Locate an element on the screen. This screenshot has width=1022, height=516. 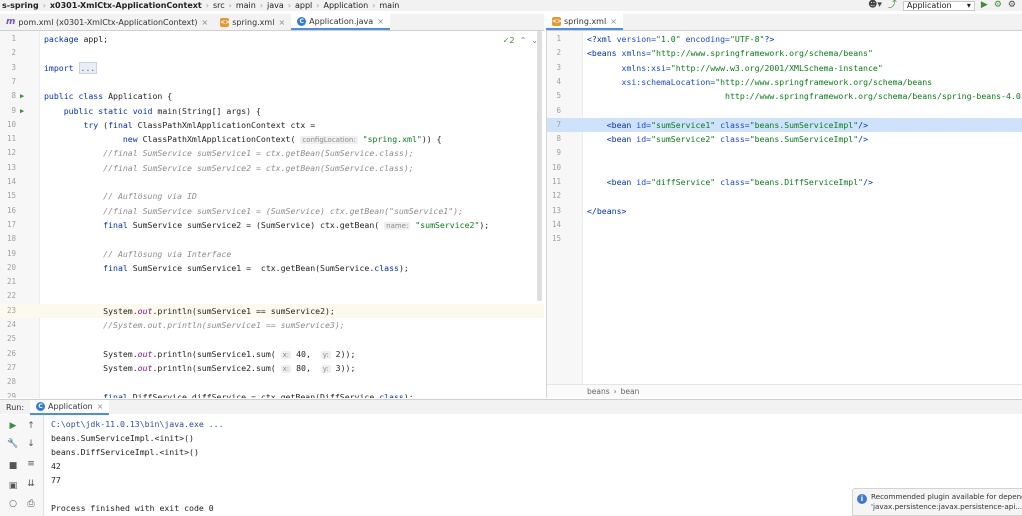
vertical-scrollbar is located at coordinates (539, 166).